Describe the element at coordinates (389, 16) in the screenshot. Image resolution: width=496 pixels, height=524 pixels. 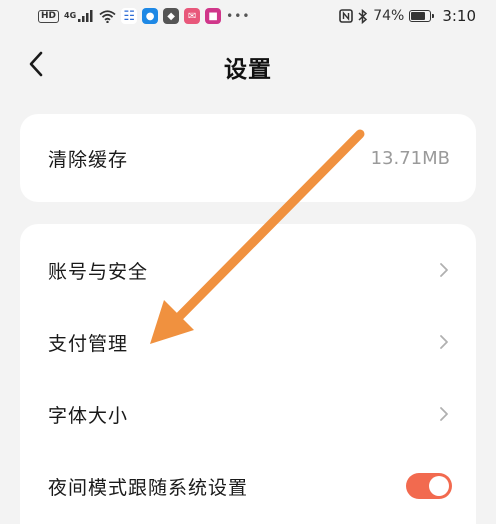
I see `battery-percent: 74%` at that location.